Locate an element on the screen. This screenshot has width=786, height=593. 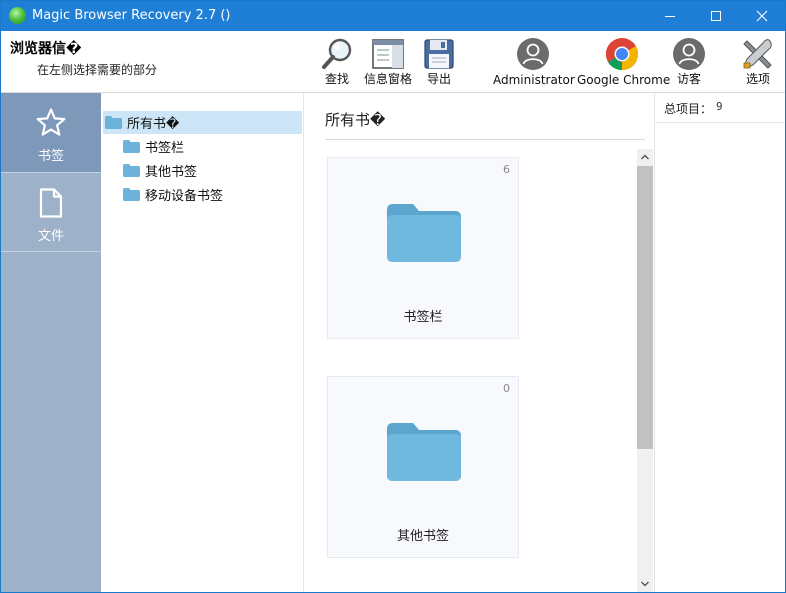
profile-guest-label: 访客 is located at coordinates (688, 79).